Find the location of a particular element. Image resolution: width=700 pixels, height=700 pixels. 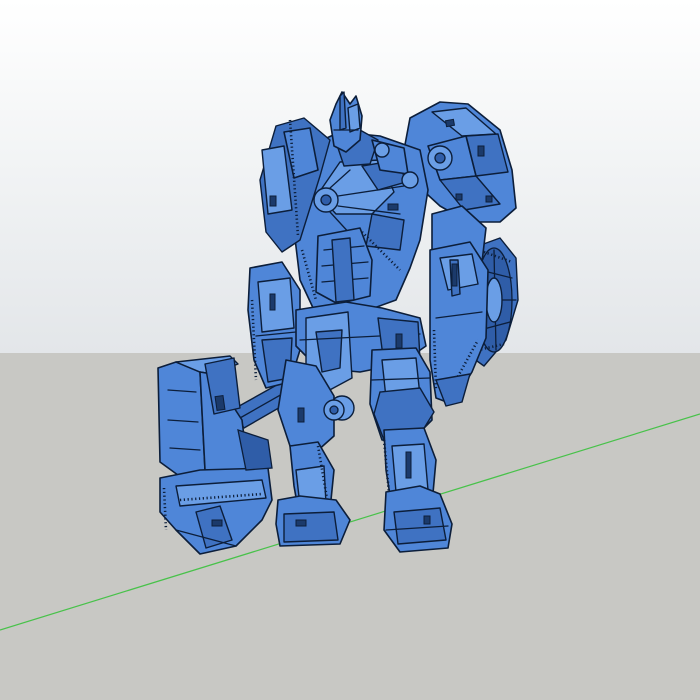

left-leg is located at coordinates (315, 453).